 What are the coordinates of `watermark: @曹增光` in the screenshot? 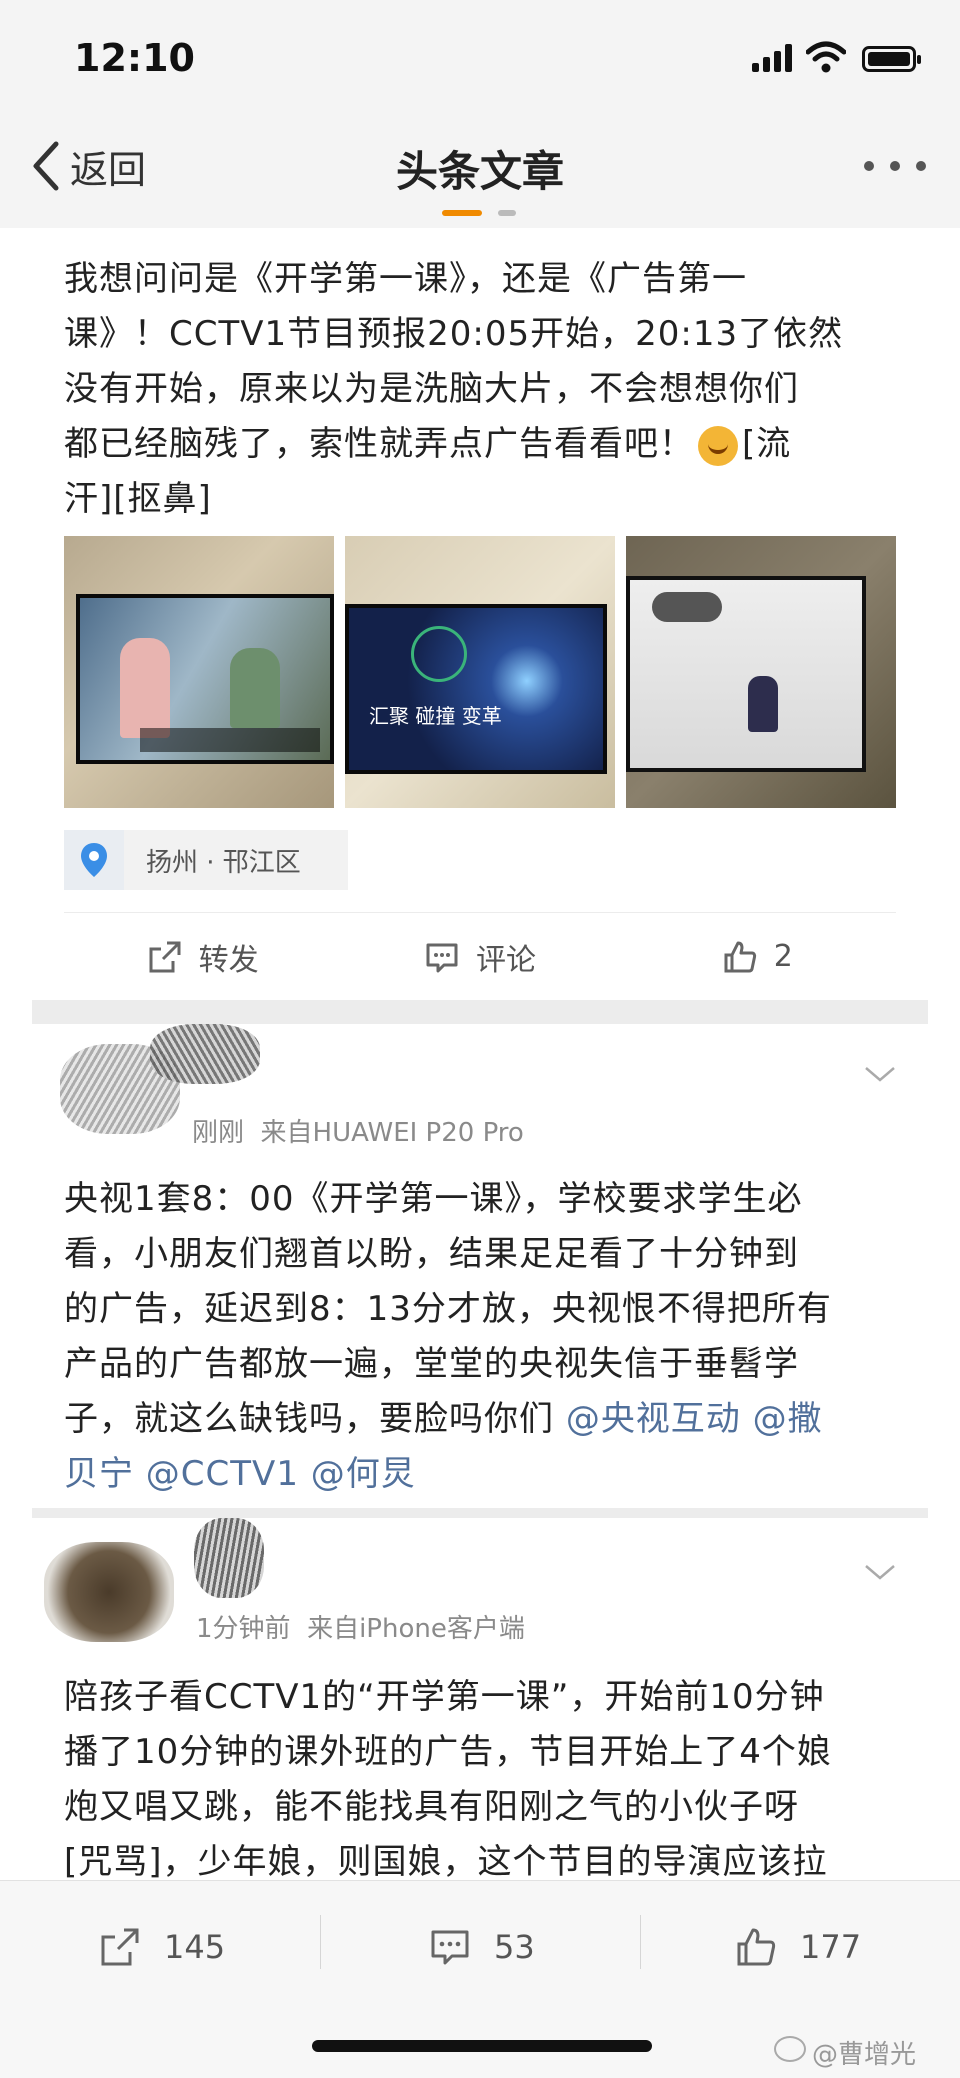 It's located at (864, 2055).